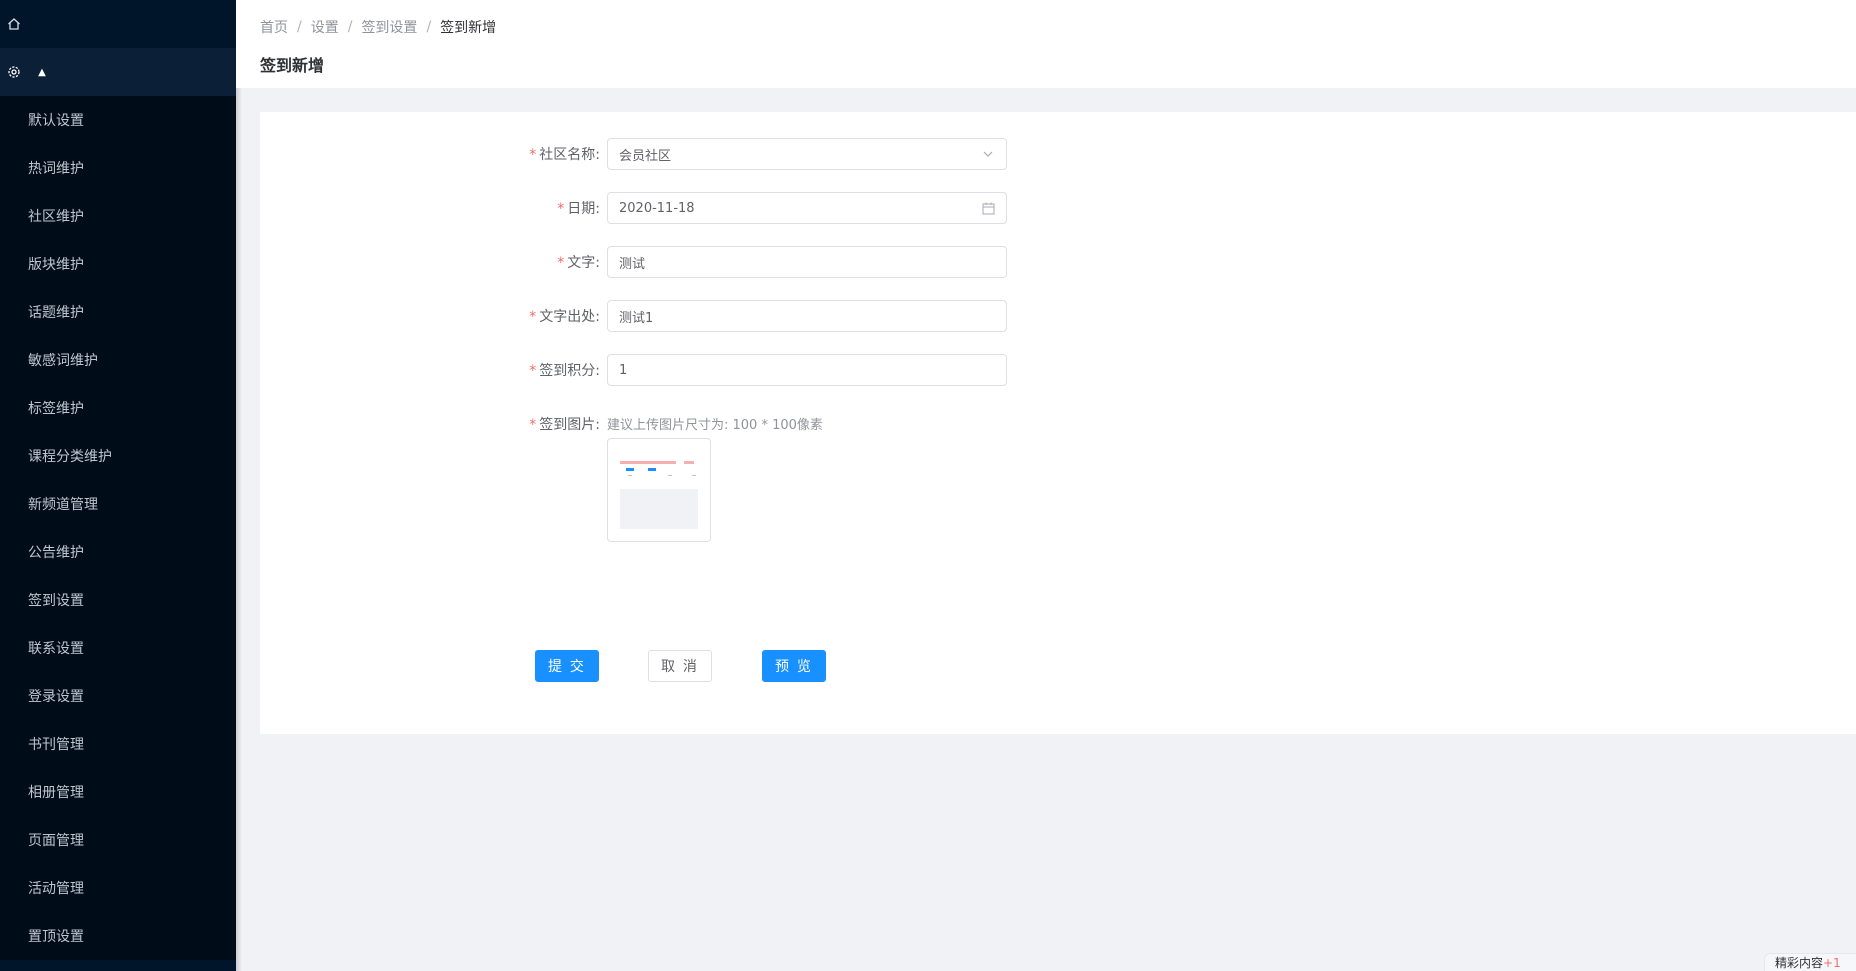  Describe the element at coordinates (389, 27) in the screenshot. I see `breadcrumb-checkin-settings: 签到设置` at that location.